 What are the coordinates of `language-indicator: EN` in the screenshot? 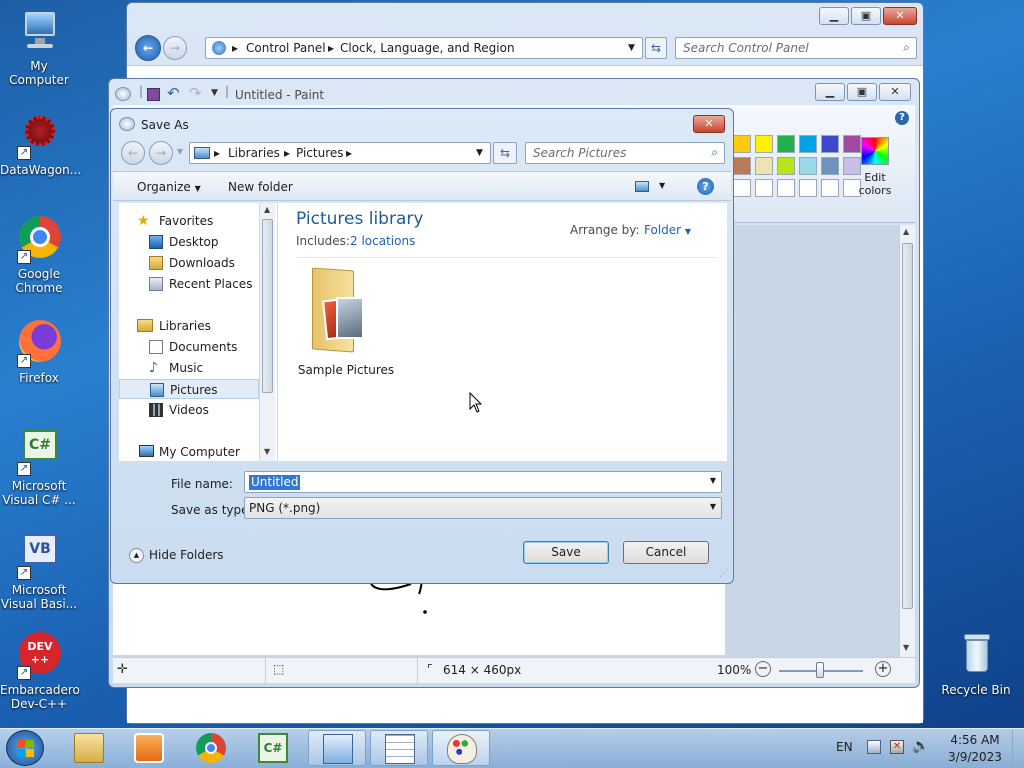 It's located at (844, 747).